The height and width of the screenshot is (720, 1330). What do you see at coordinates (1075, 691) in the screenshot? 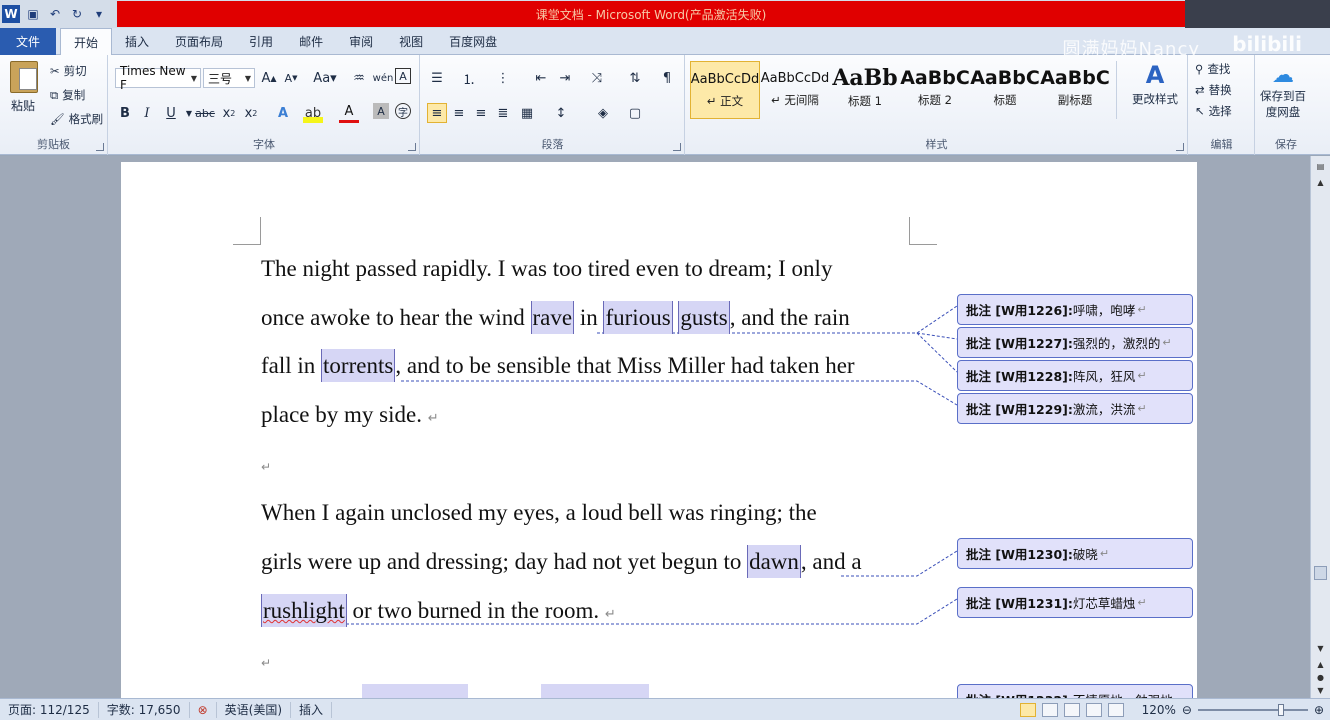
I see `comment-balloon: 批注 [W用1232]: 不情愿地，勉强地` at bounding box center [1075, 691].